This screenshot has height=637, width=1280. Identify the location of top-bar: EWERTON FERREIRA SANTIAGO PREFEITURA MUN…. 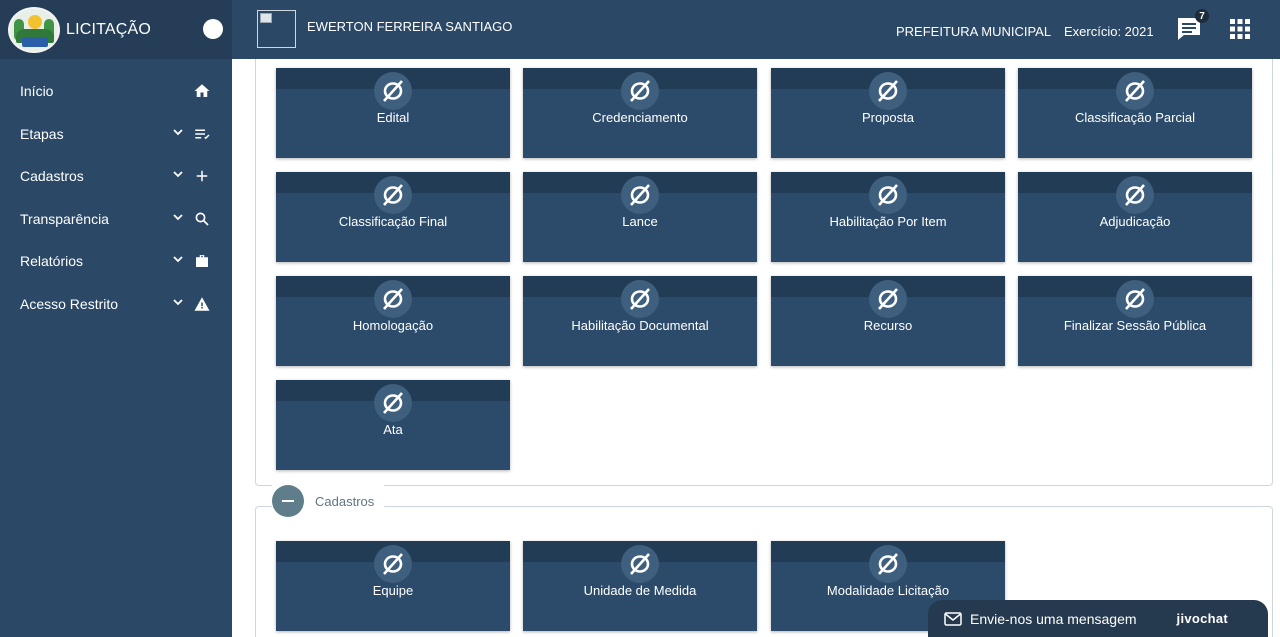
(756, 29).